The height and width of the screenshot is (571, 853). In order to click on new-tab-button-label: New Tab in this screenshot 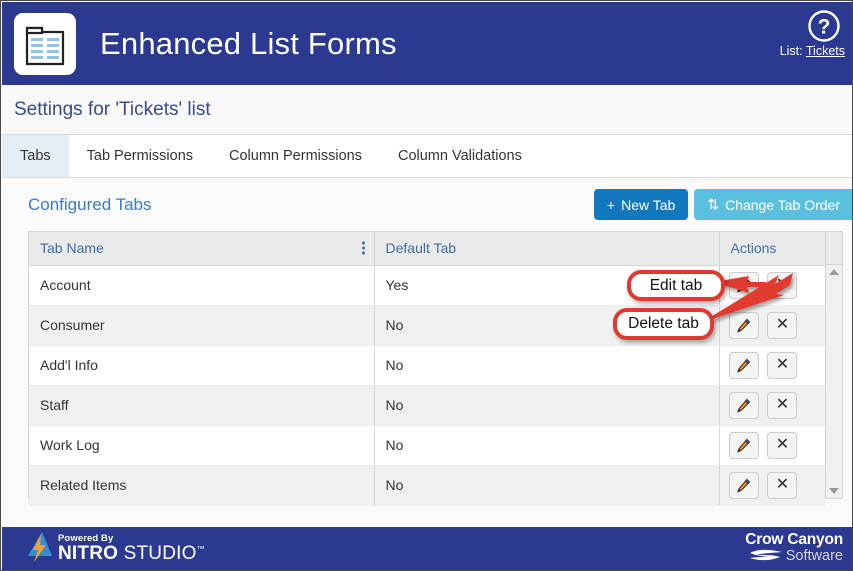, I will do `click(648, 204)`.